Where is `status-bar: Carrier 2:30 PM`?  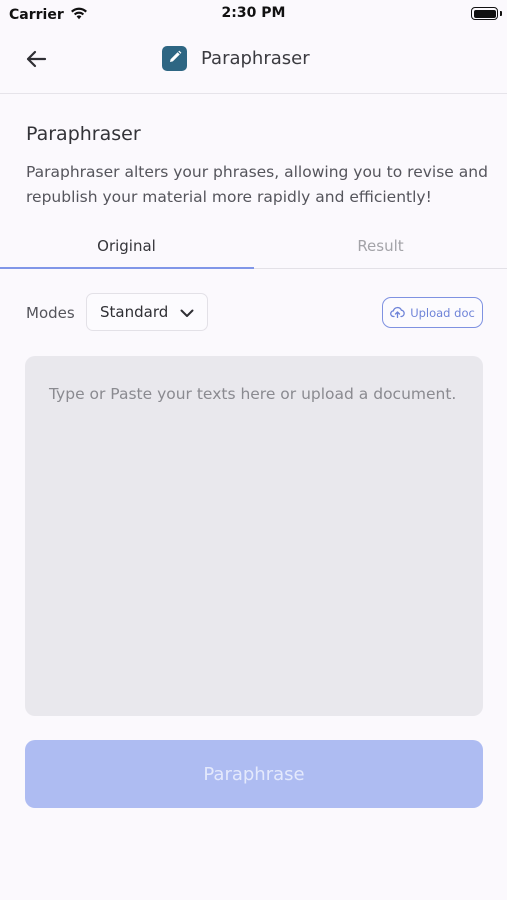
status-bar: Carrier 2:30 PM is located at coordinates (253, 14).